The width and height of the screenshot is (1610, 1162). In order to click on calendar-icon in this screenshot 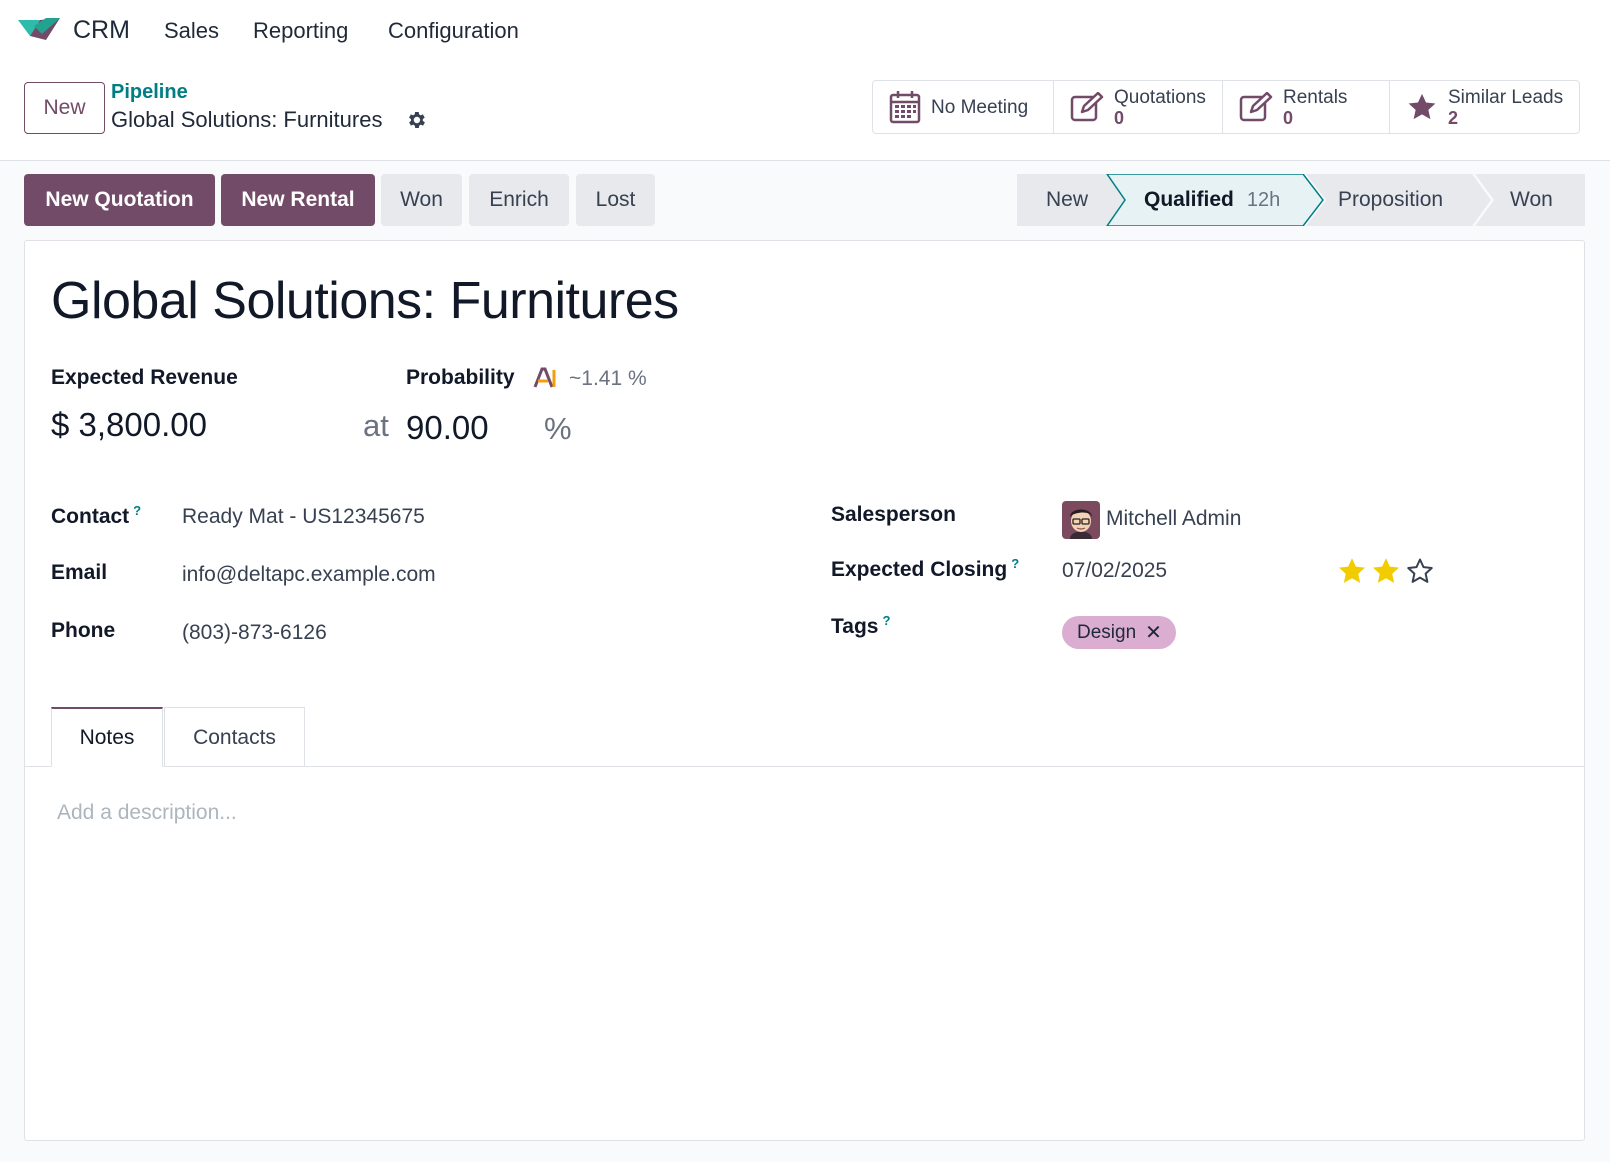, I will do `click(905, 107)`.